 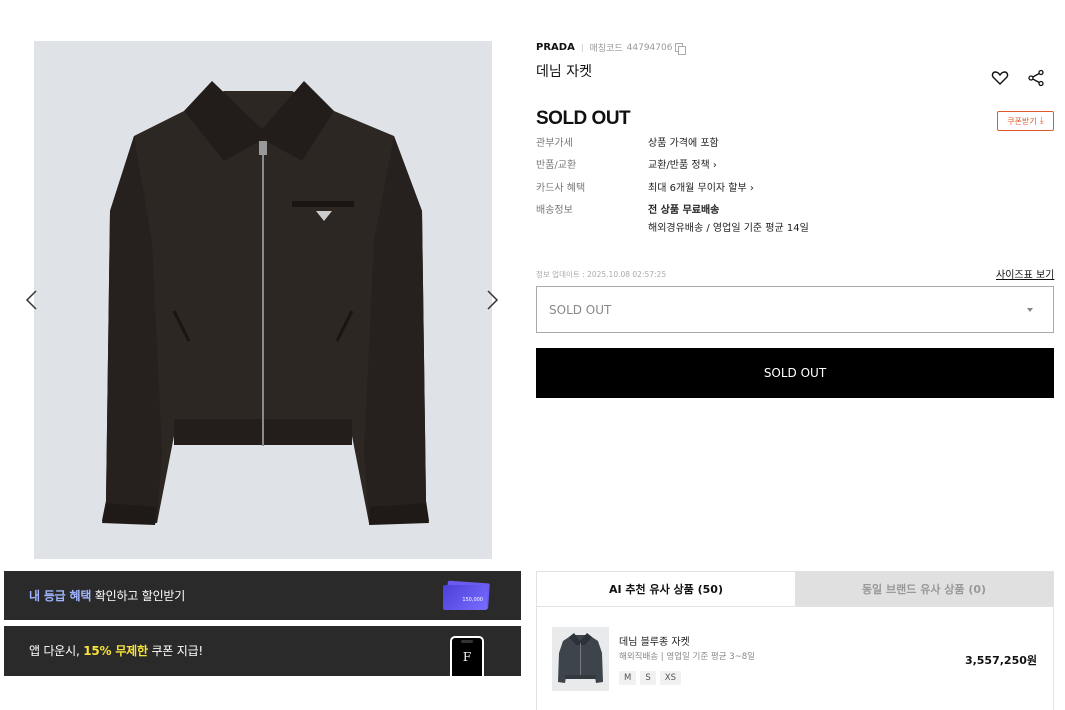 I want to click on phone-icon: F, so click(x=467, y=656).